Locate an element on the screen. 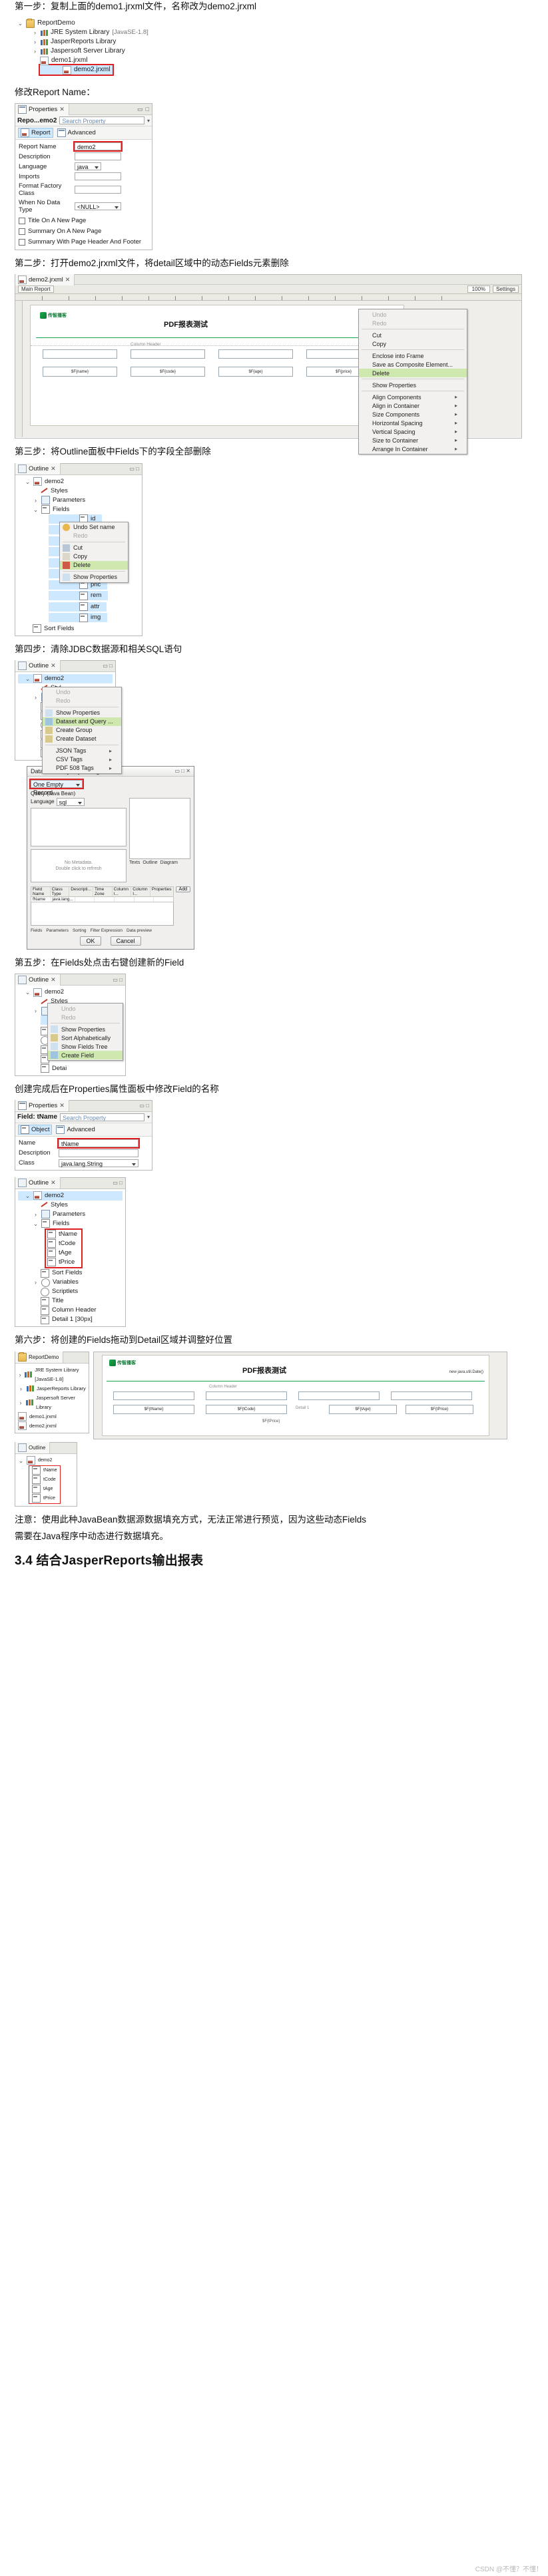 Image resolution: width=548 pixels, height=2576 pixels. menu-item-vertical-spacing: Vertical Spacing ▸ is located at coordinates (413, 432).